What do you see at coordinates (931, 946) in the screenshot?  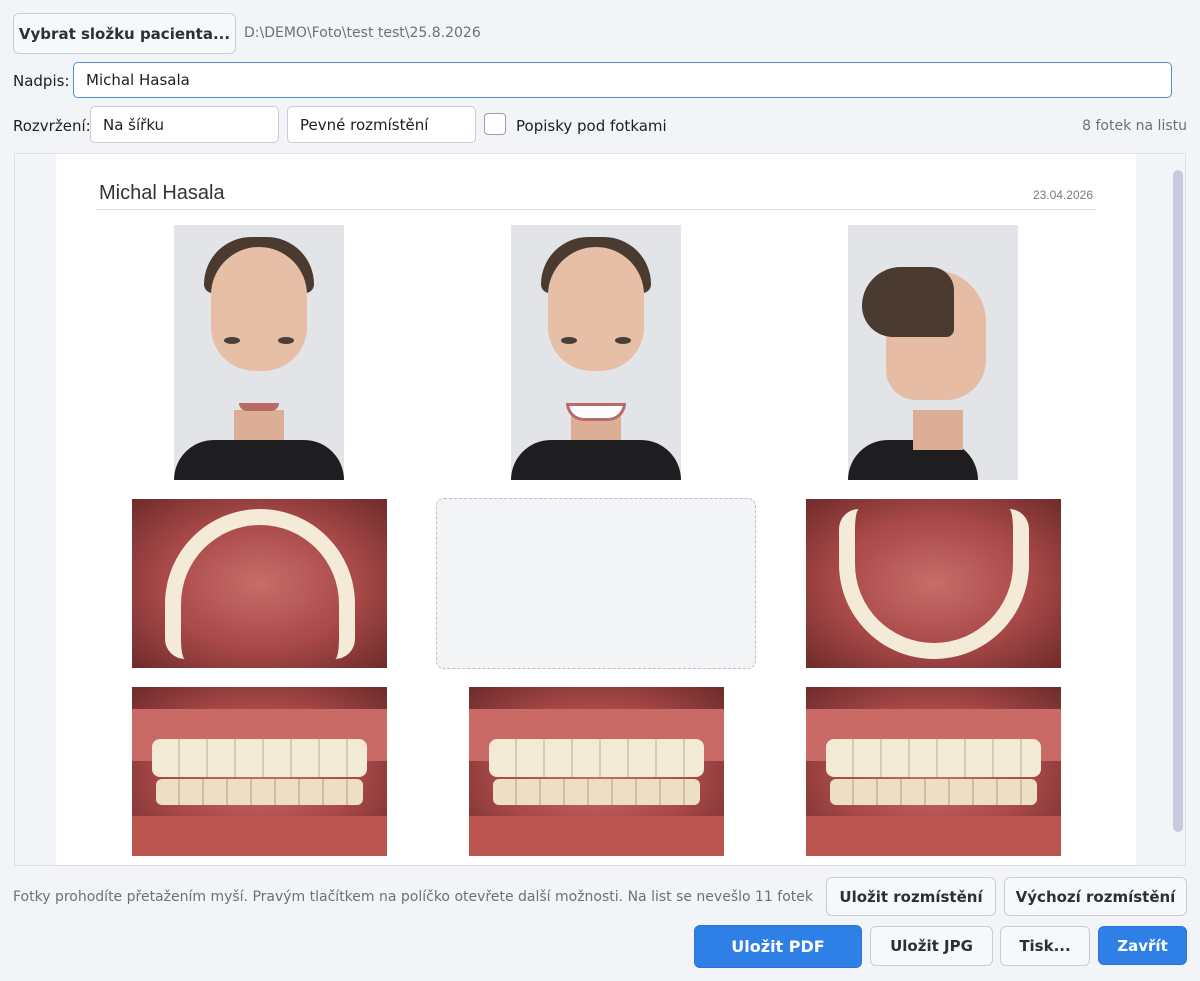 I see `save-jpg-button: Uložit JPG` at bounding box center [931, 946].